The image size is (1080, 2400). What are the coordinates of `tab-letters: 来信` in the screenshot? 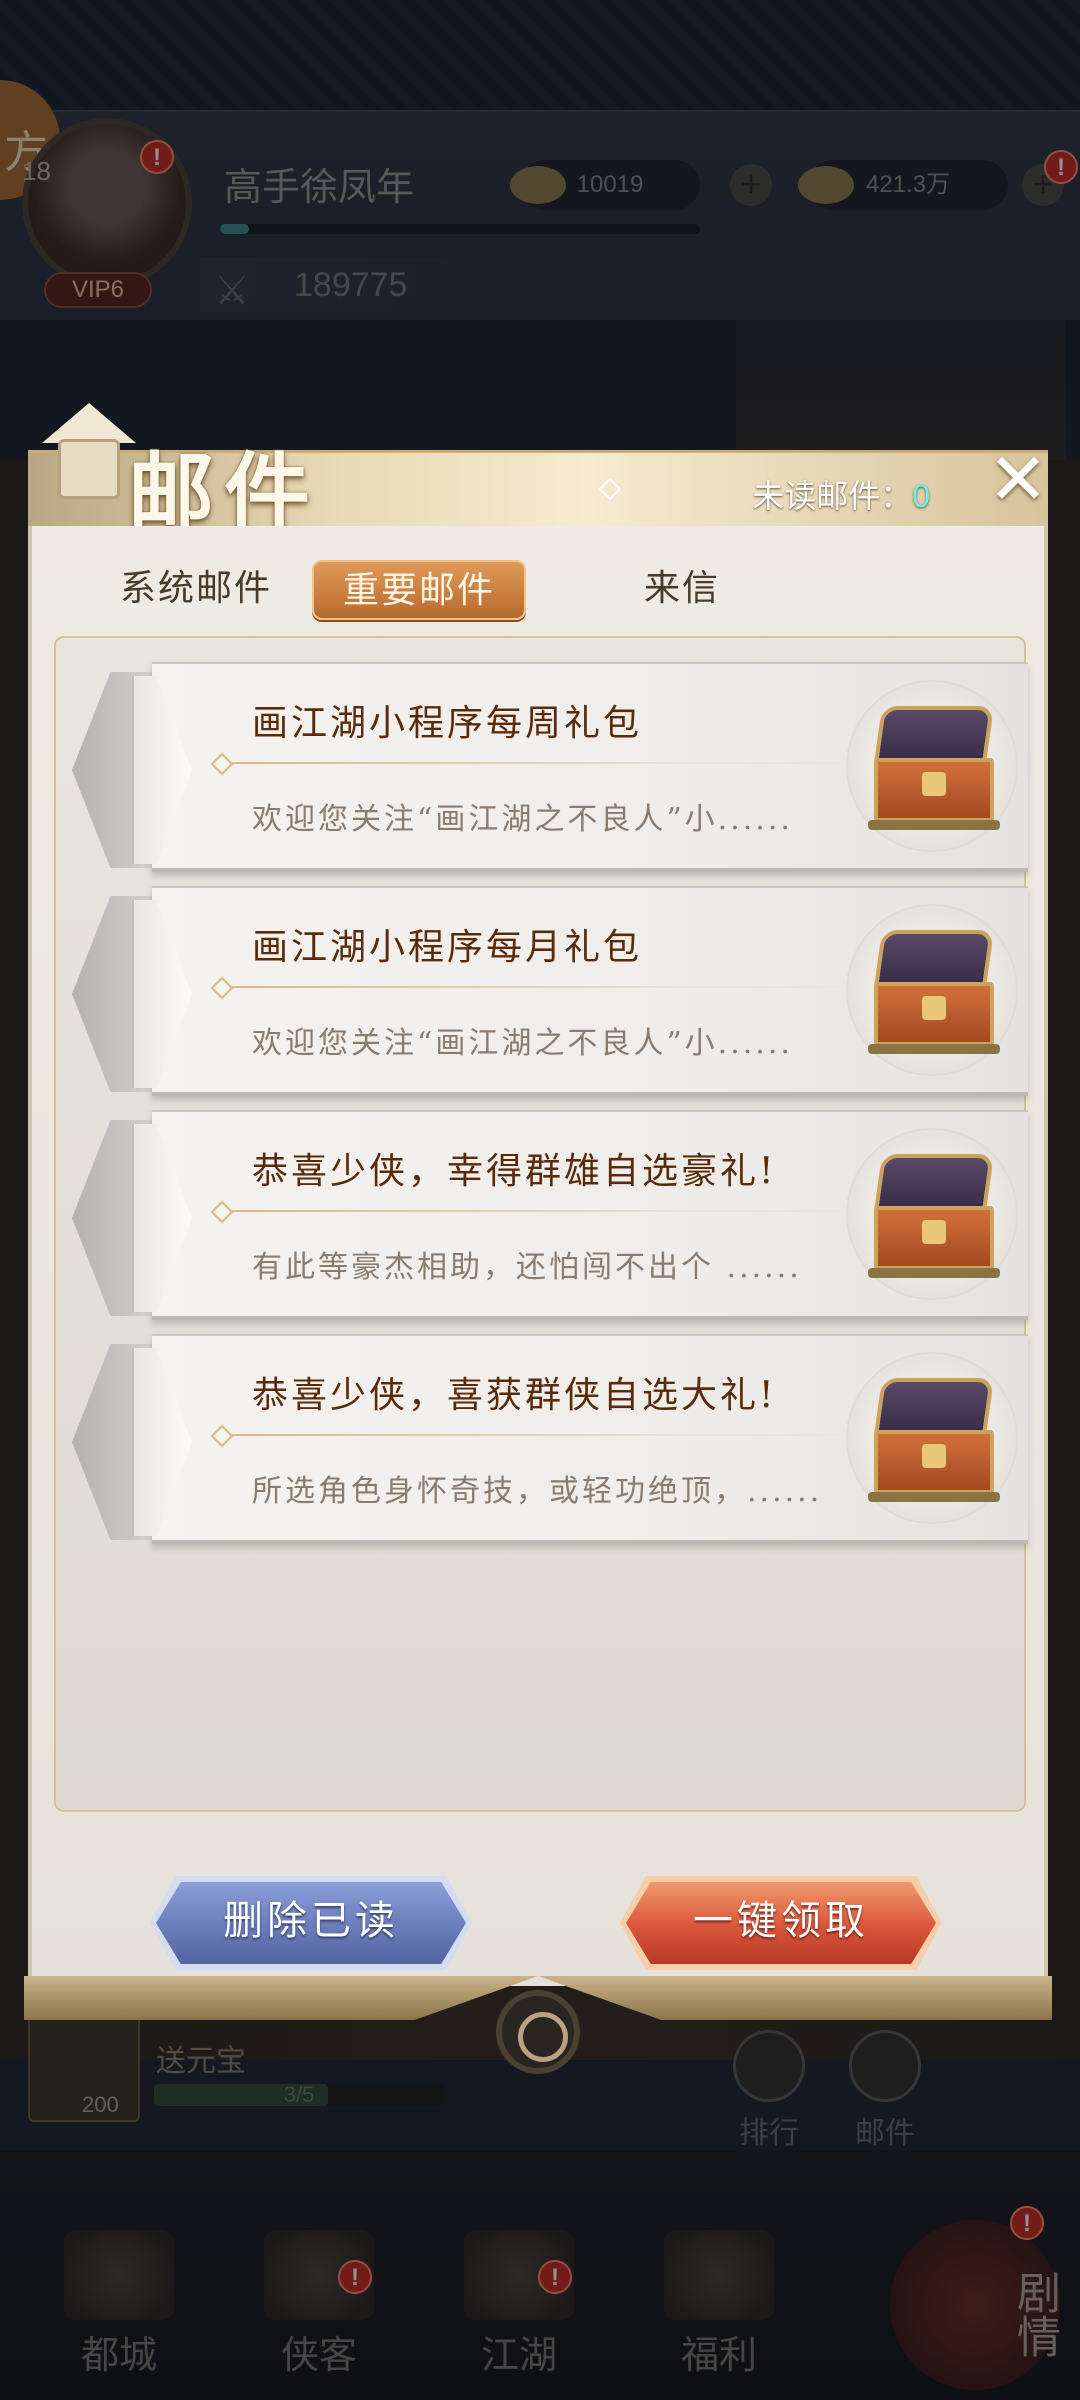 It's located at (682, 590).